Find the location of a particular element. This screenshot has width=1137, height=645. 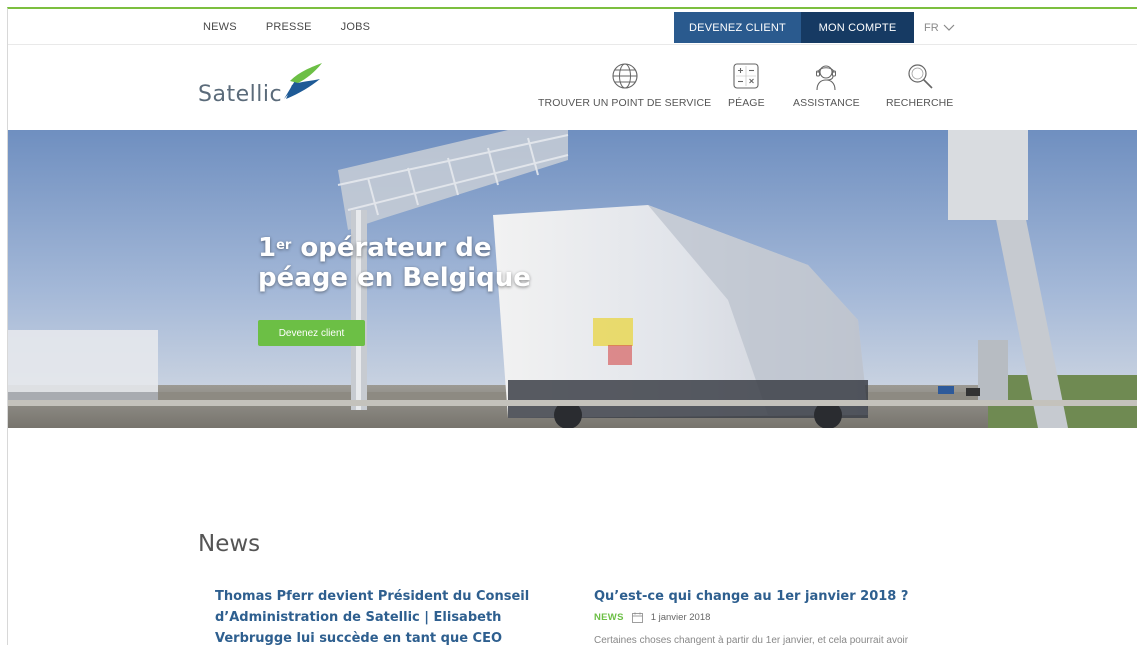

top-link-presse: PRESSE is located at coordinates (289, 27).